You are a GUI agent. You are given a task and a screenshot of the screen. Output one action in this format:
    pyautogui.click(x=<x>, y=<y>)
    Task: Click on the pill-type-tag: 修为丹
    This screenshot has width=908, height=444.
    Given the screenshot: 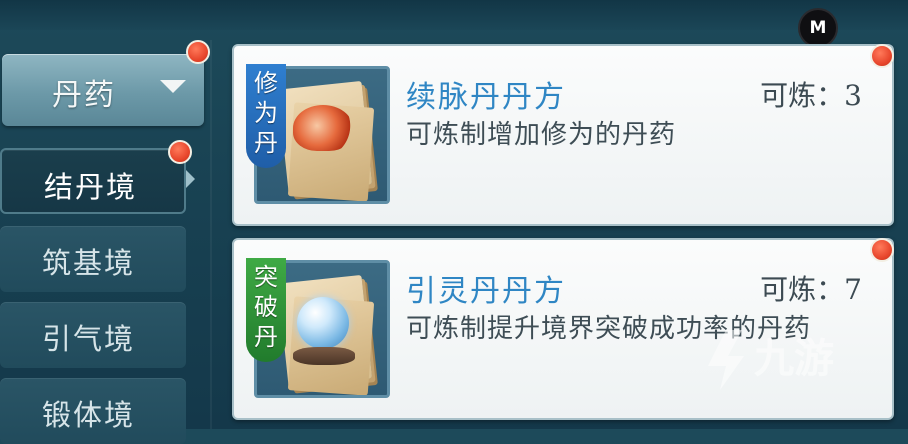 What is the action you would take?
    pyautogui.click(x=266, y=116)
    